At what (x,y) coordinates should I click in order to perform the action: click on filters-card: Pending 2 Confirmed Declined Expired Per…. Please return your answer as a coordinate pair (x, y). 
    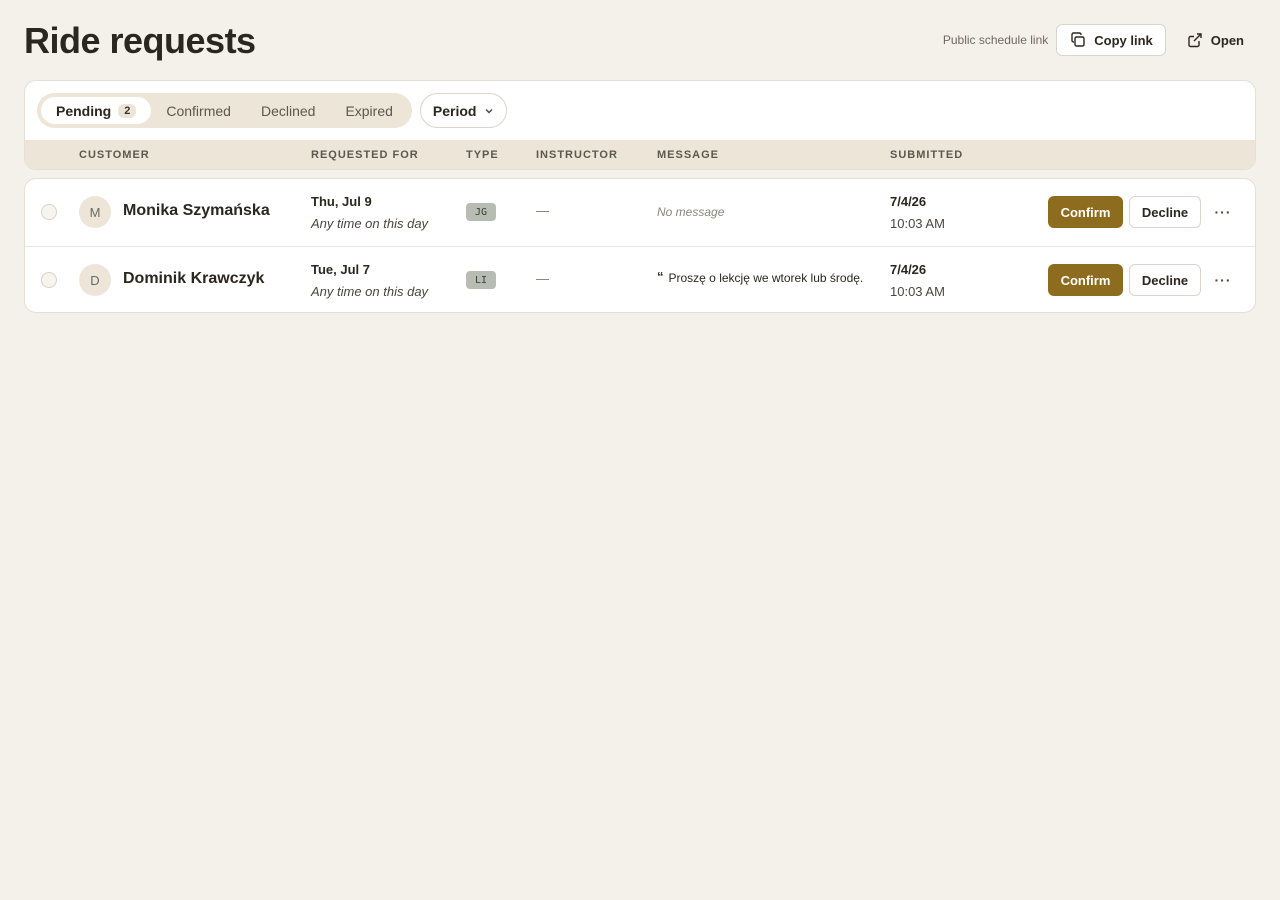
    Looking at the image, I should click on (640, 125).